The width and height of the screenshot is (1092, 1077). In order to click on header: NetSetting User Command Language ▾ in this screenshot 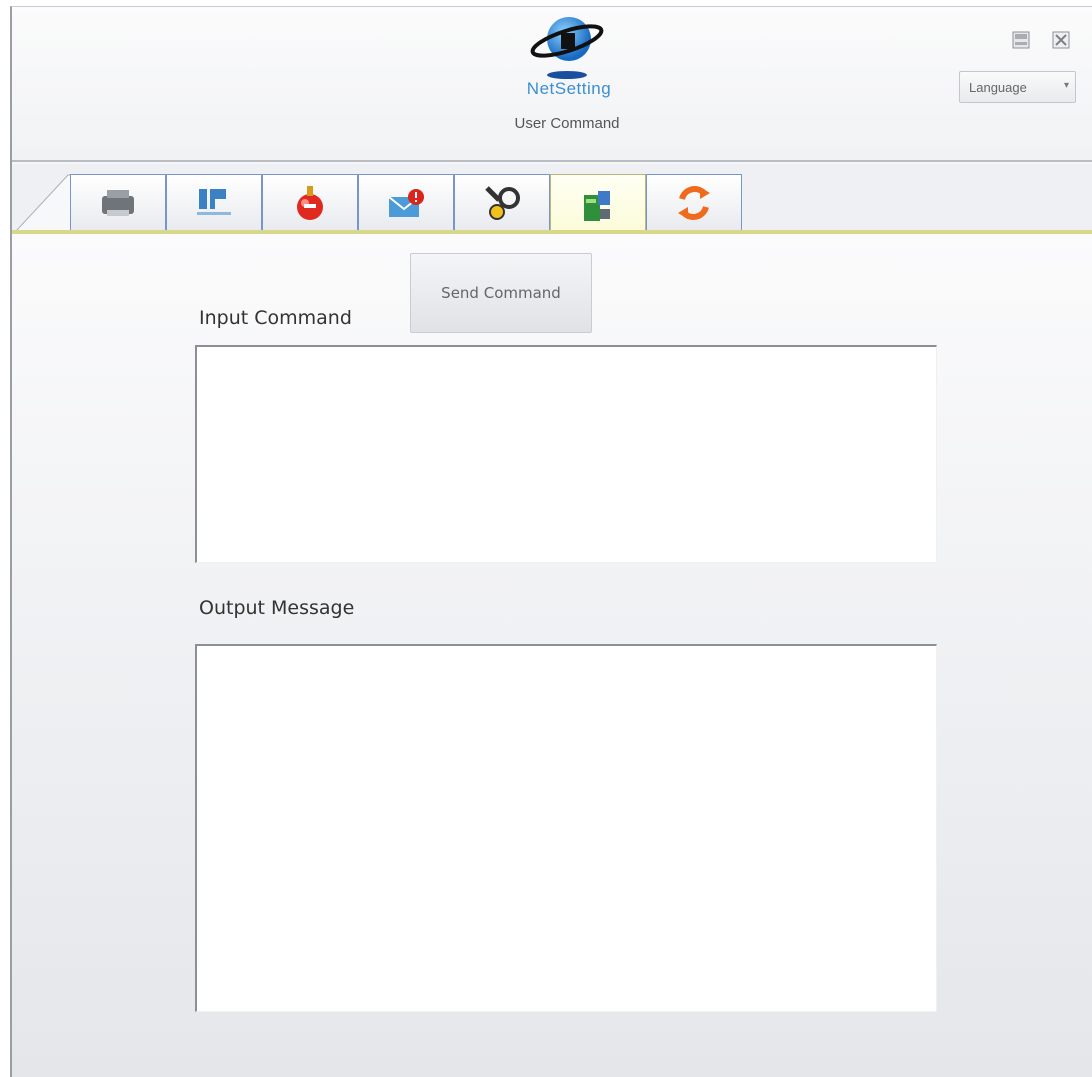, I will do `click(552, 84)`.